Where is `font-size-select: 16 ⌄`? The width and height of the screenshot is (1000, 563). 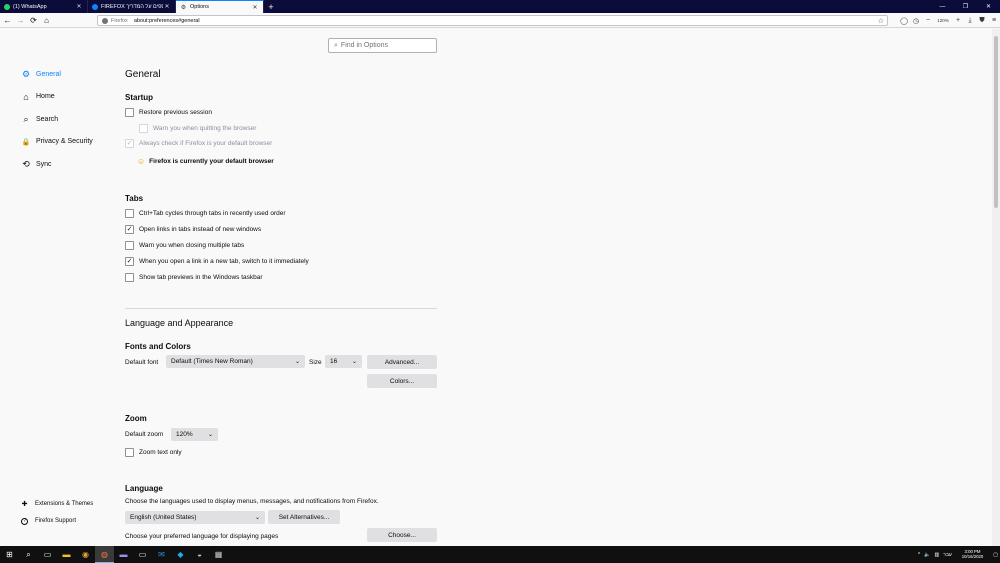
font-size-select: 16 ⌄ is located at coordinates (343, 361).